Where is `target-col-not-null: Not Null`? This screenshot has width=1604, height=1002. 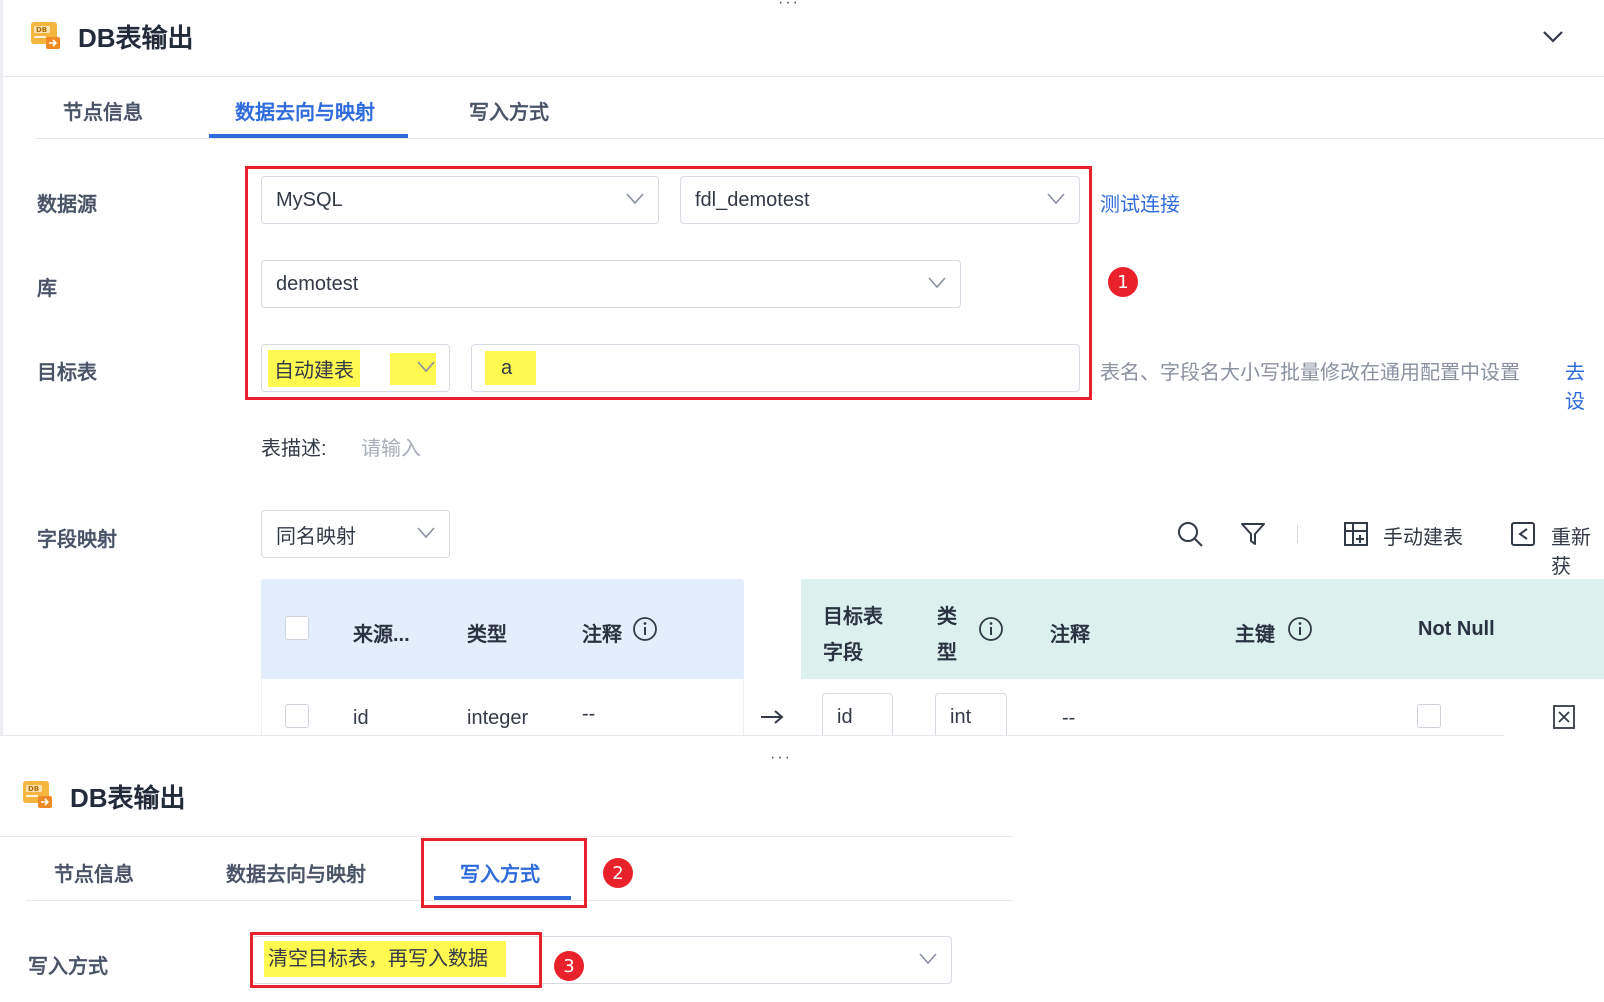
target-col-not-null: Not Null is located at coordinates (1456, 629).